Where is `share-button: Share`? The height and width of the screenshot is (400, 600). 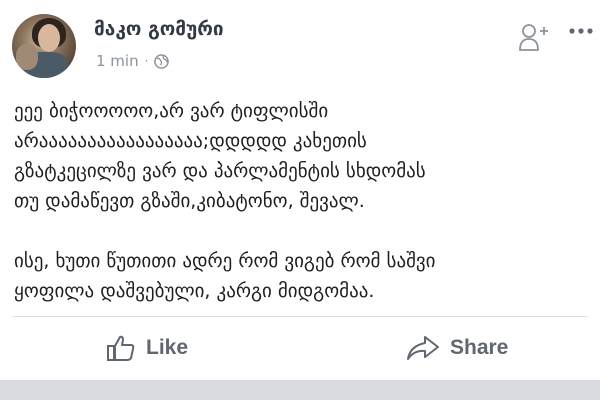
share-button: Share is located at coordinates (457, 348).